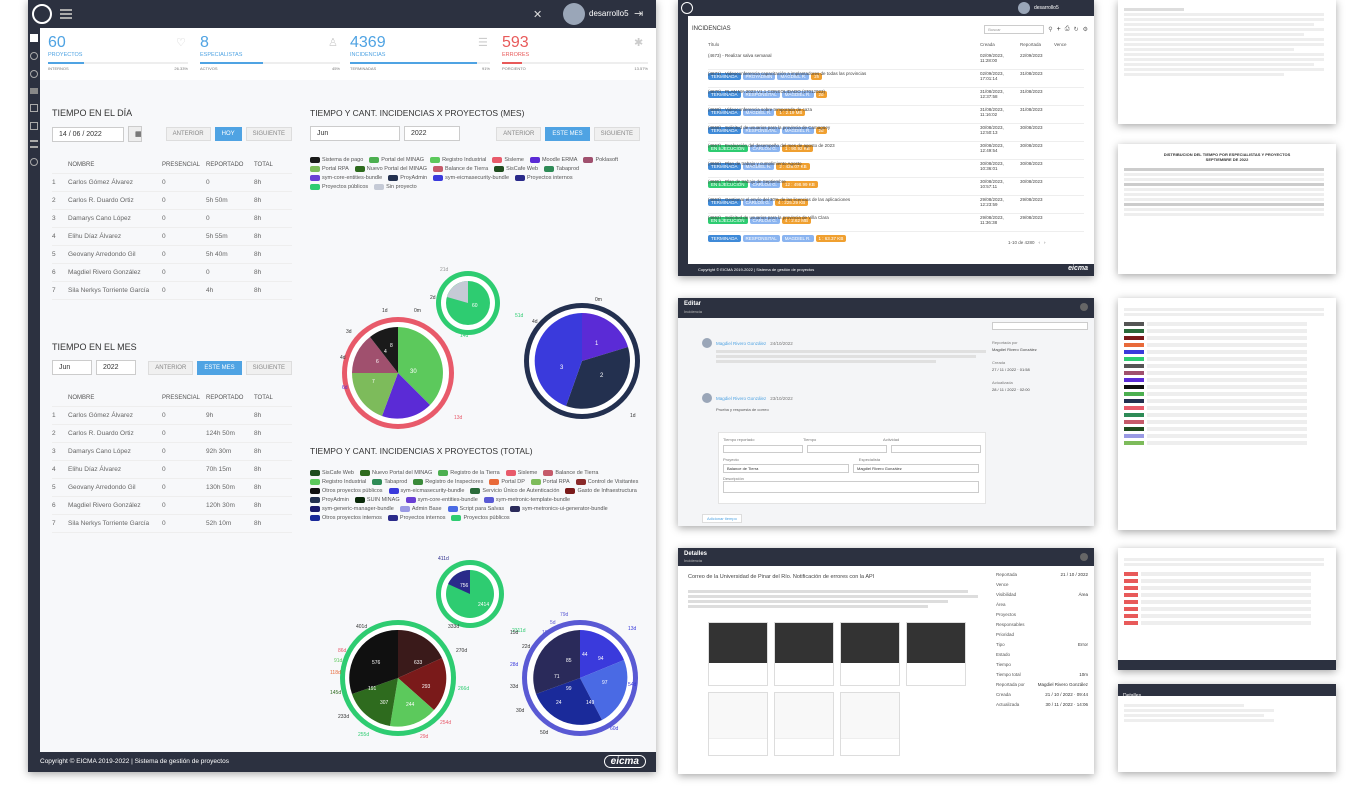 The height and width of the screenshot is (800, 1366). Describe the element at coordinates (329, 169) in the screenshot. I see `legend-item: Portal RPA` at that location.